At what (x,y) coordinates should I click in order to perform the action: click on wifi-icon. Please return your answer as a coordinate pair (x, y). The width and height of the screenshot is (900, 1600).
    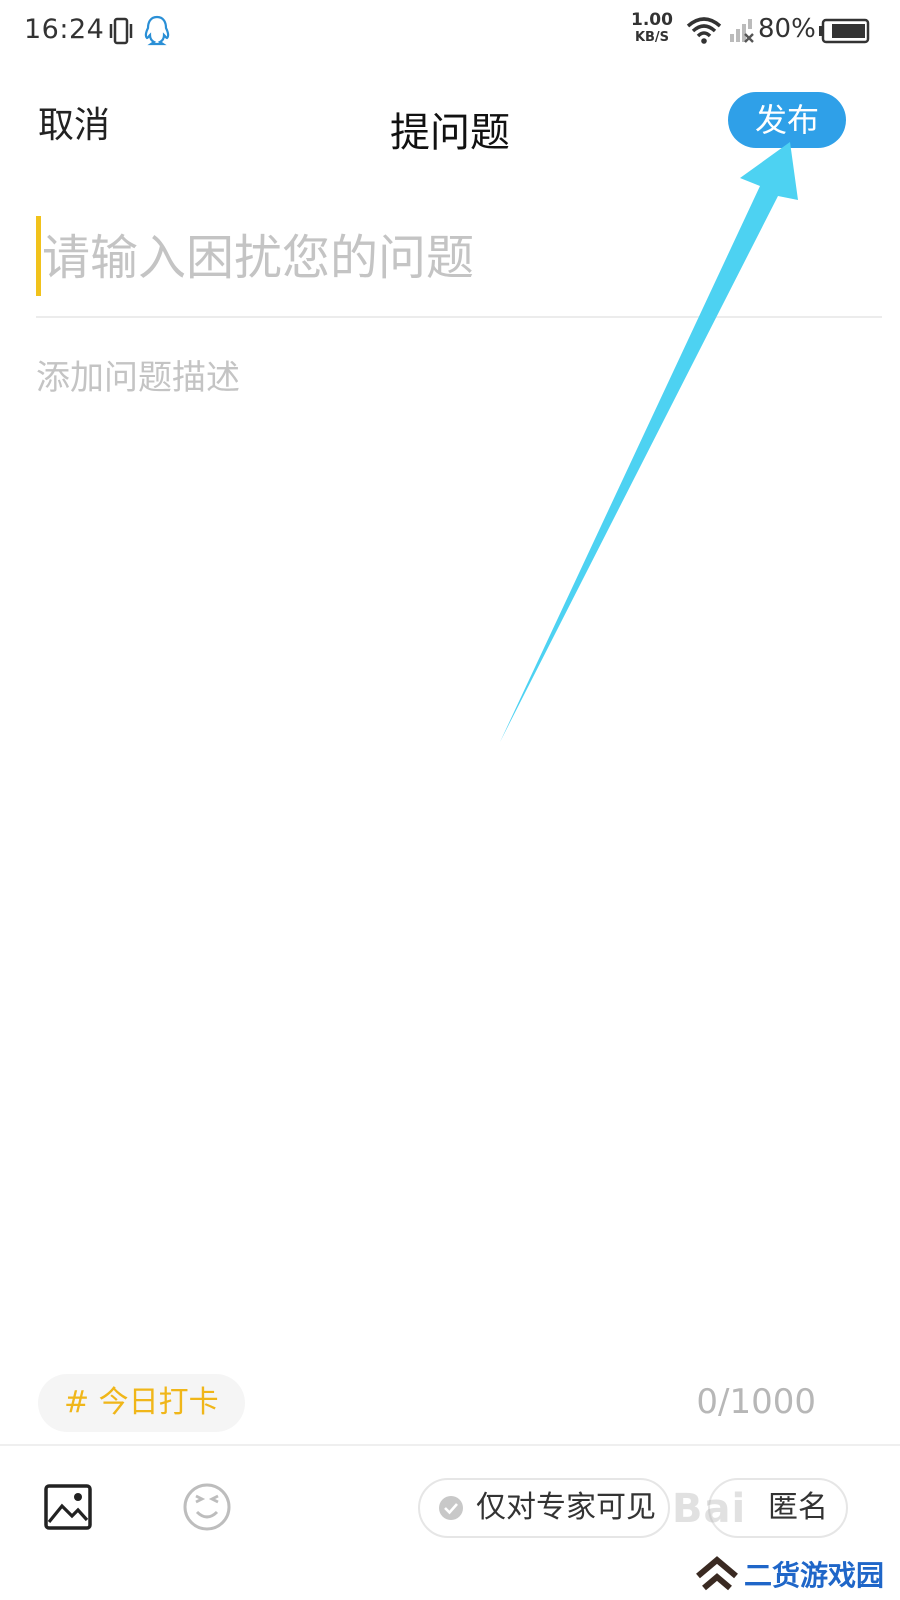
    Looking at the image, I should click on (704, 30).